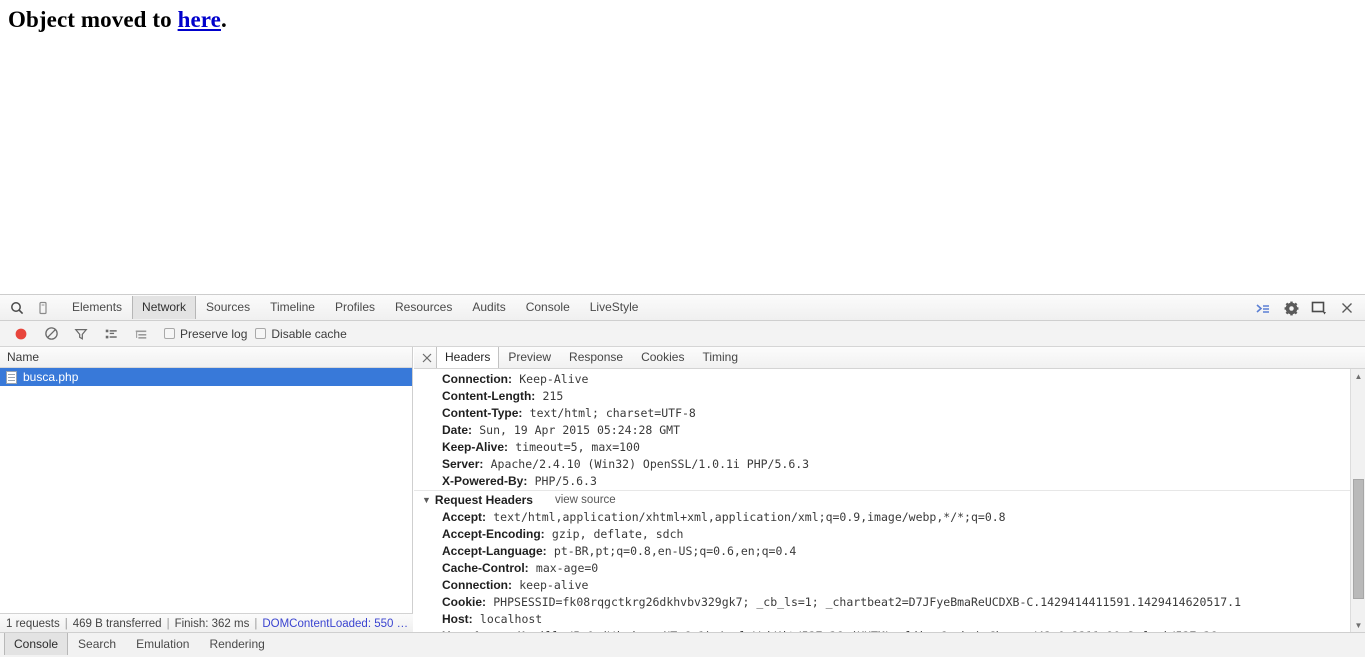 The width and height of the screenshot is (1365, 657). I want to click on here-link: here, so click(199, 19).